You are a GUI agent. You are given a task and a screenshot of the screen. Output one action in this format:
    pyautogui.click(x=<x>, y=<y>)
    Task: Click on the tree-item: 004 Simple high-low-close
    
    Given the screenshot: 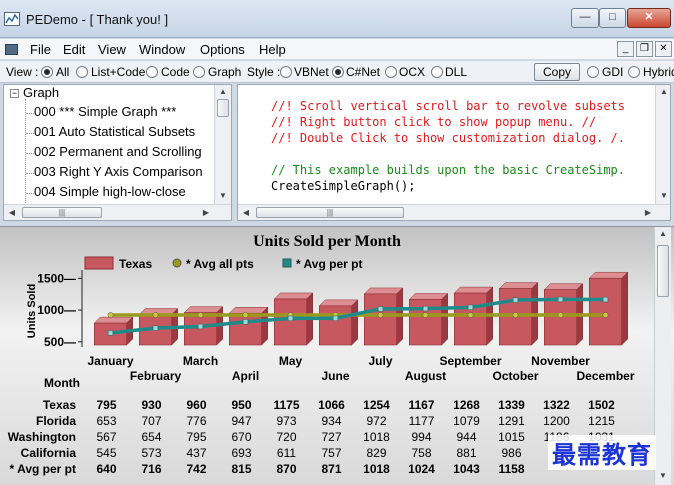 What is the action you would take?
    pyautogui.click(x=106, y=191)
    